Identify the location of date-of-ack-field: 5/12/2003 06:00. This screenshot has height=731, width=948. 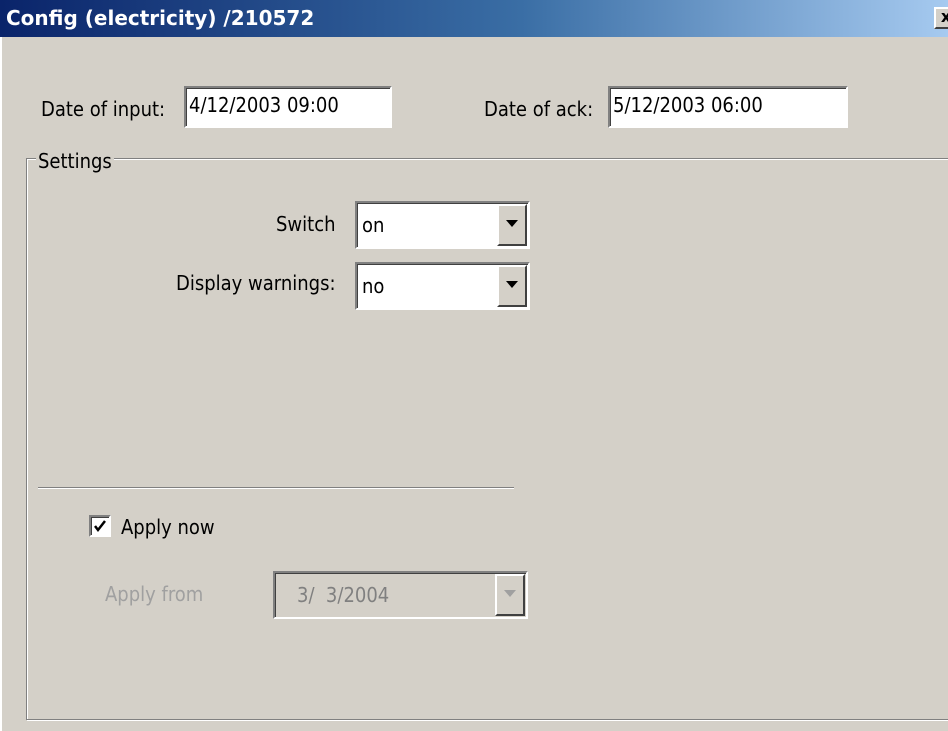
(728, 107).